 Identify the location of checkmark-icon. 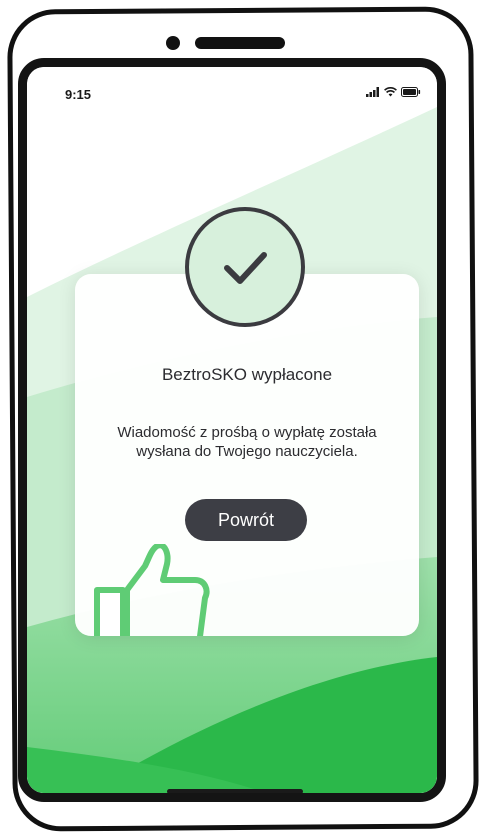
(245, 268).